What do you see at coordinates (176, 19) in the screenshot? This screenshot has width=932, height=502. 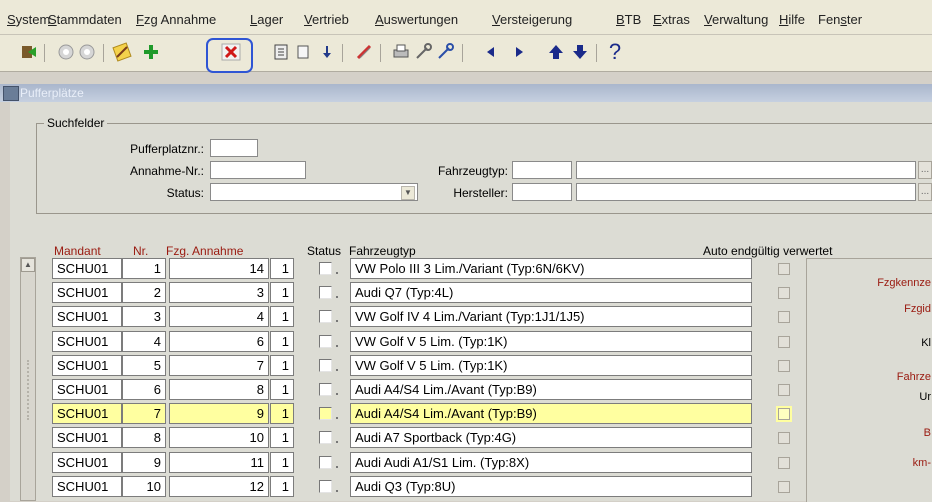 I see `menu-item-fzg-annahme: Fzg Annahme` at bounding box center [176, 19].